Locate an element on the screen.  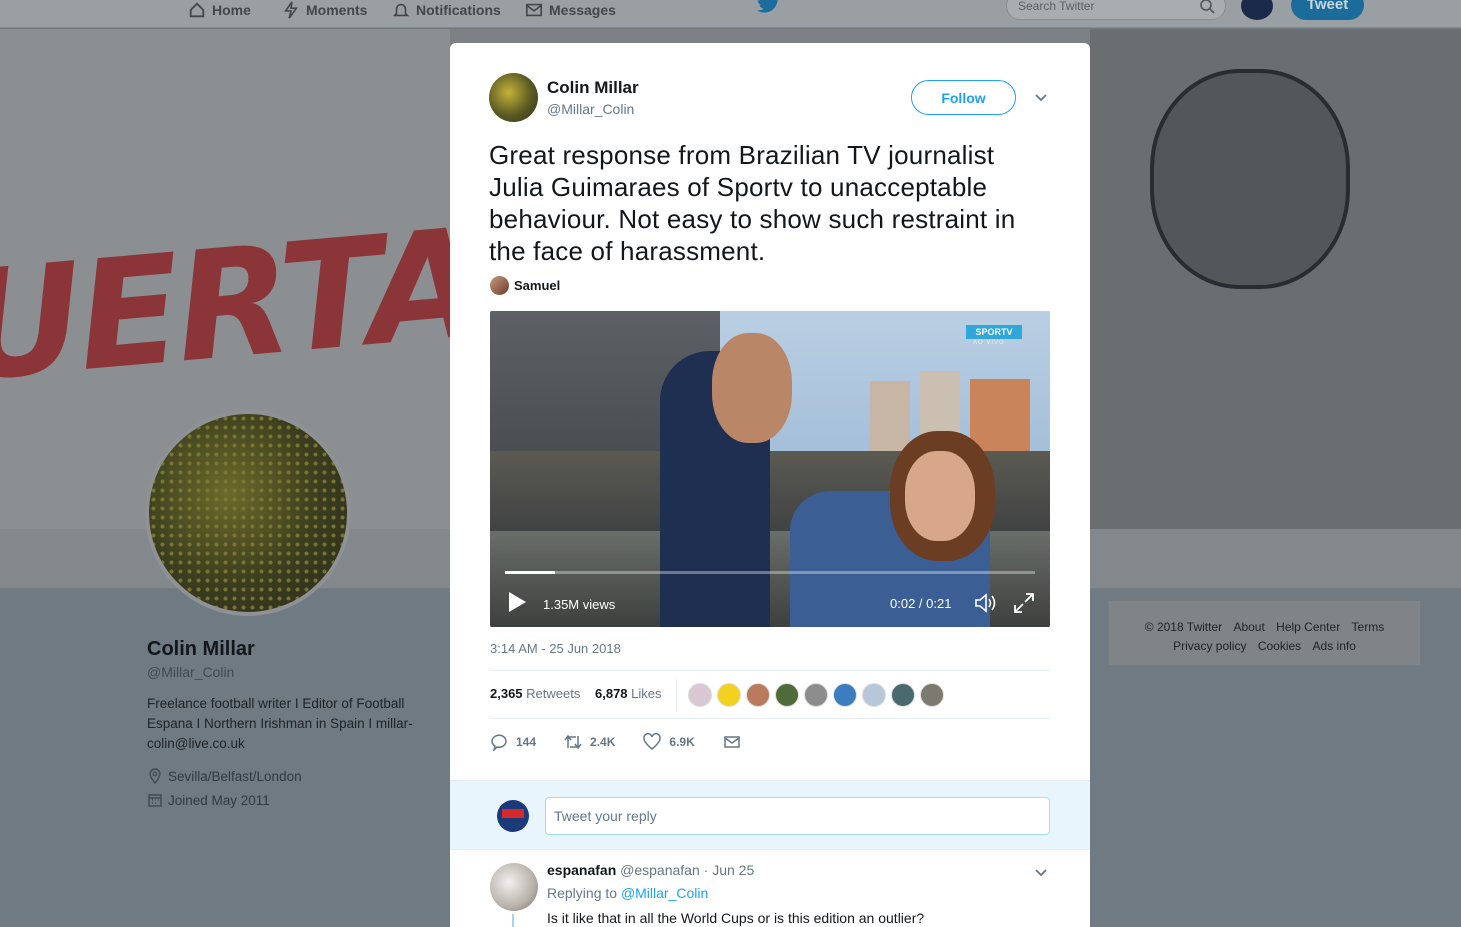
direct-message-action is located at coordinates (732, 742).